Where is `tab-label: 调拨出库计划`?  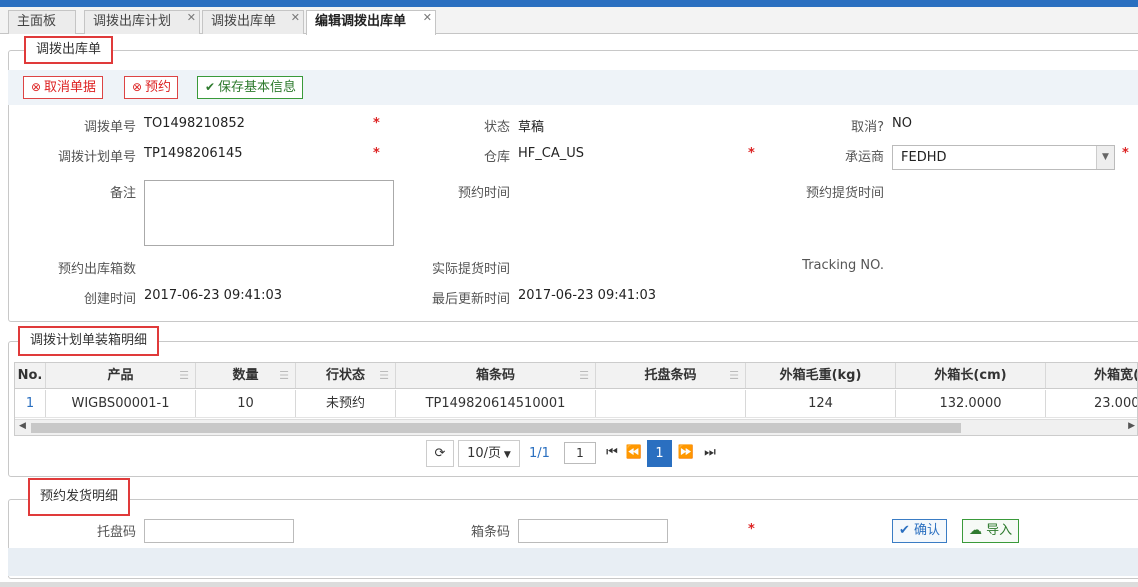
tab-label: 调拨出库计划 is located at coordinates (132, 21).